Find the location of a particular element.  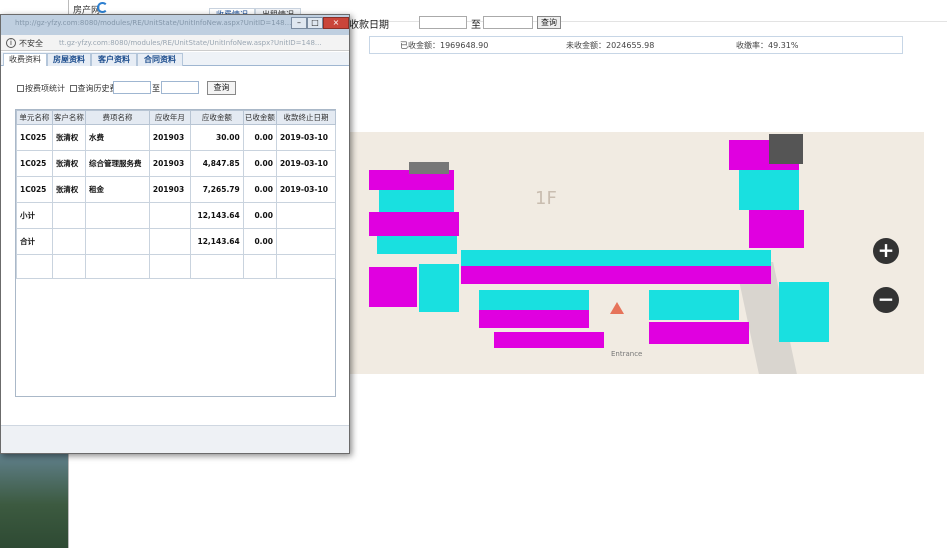

tab-customer-info: 客户资料 is located at coordinates (114, 59).